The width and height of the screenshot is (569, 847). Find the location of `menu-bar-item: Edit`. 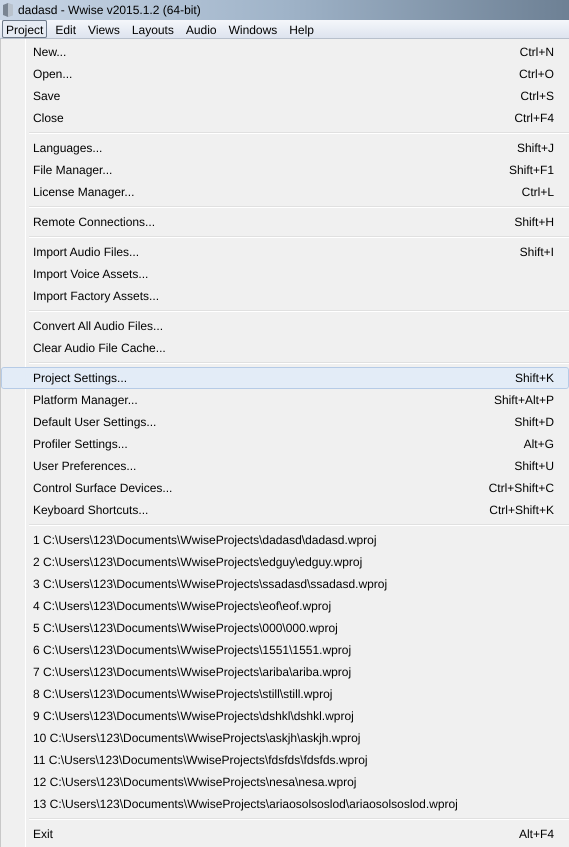

menu-bar-item: Edit is located at coordinates (65, 29).